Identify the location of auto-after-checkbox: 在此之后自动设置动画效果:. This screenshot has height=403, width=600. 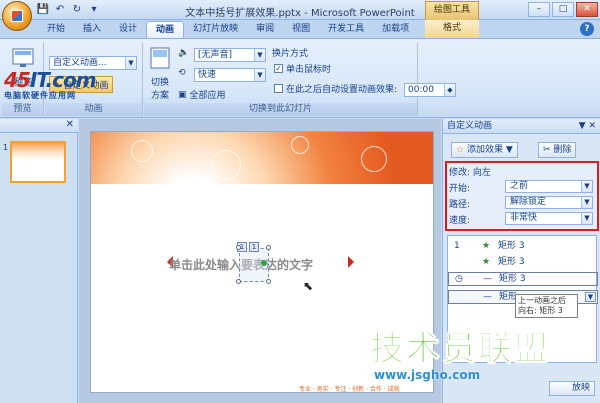
(335, 88).